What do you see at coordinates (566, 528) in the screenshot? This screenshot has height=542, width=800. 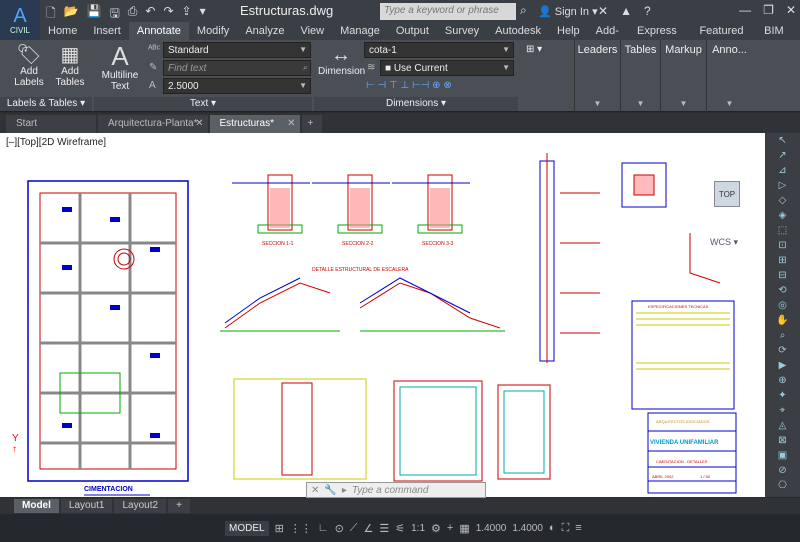 I see `fullscreen-icon: ⛶` at bounding box center [566, 528].